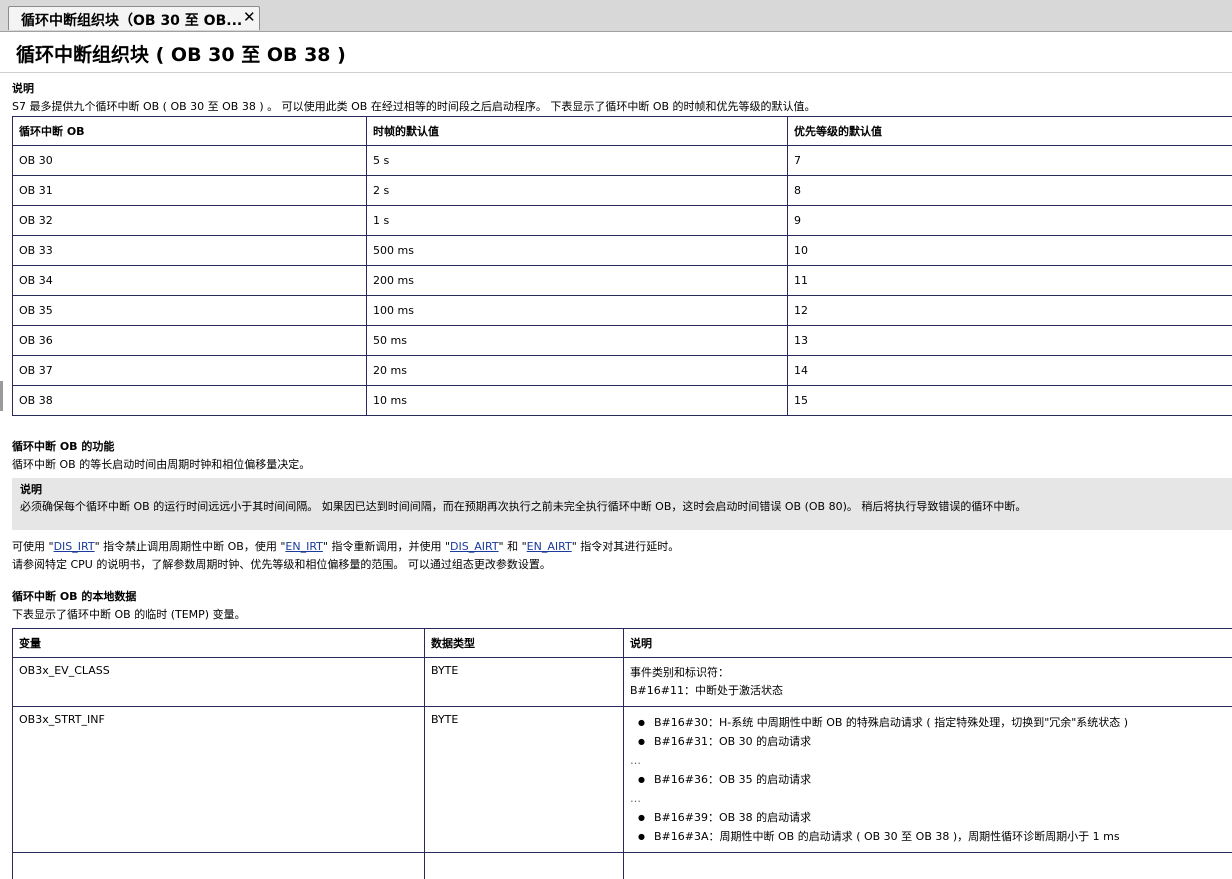 This screenshot has height=879, width=1232. What do you see at coordinates (218, 643) in the screenshot?
I see `column-header: 变量` at bounding box center [218, 643].